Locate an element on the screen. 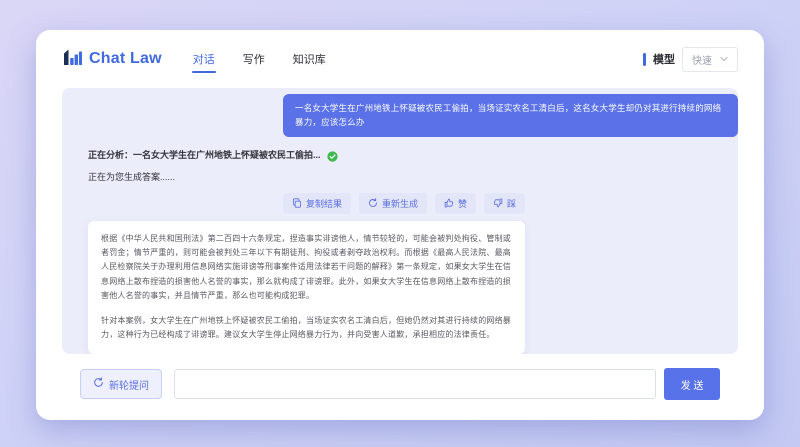 Image resolution: width=800 pixels, height=447 pixels. message-input is located at coordinates (415, 384).